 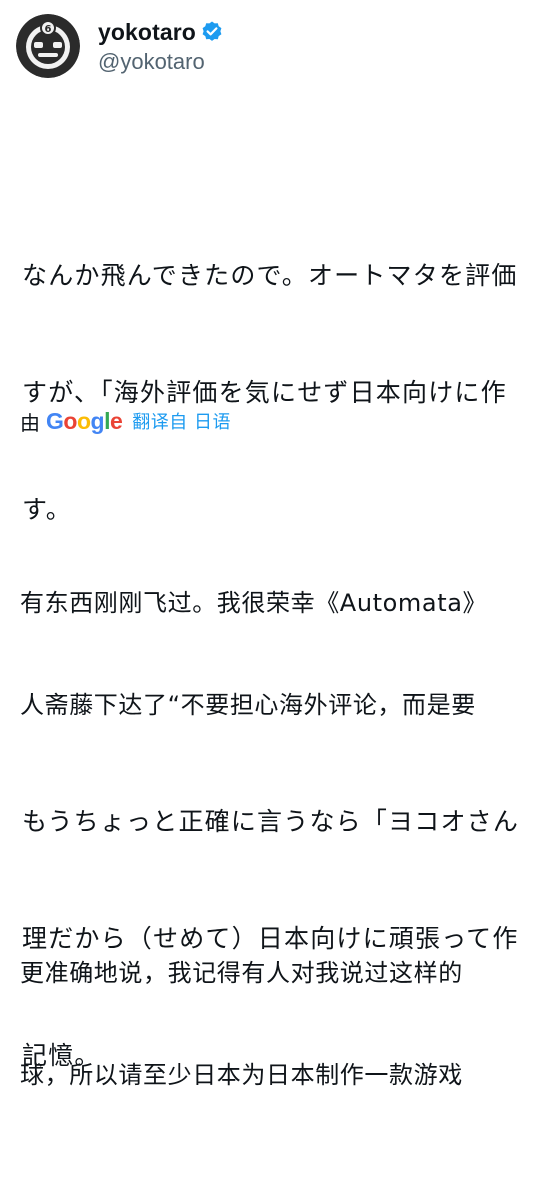 What do you see at coordinates (254, 603) in the screenshot?
I see `translated-line: 有东西刚刚飞过。我很荣幸《Automata》` at bounding box center [254, 603].